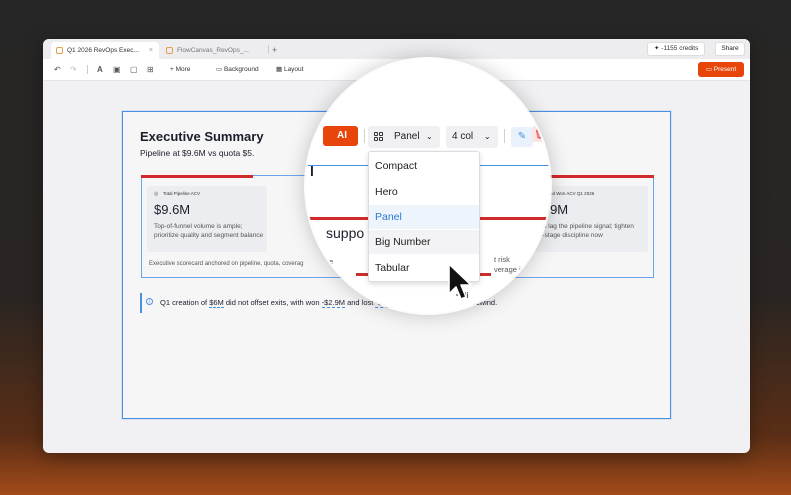 The height and width of the screenshot is (495, 791). What do you see at coordinates (150, 70) in the screenshot?
I see `table-icon: ⊞` at bounding box center [150, 70].